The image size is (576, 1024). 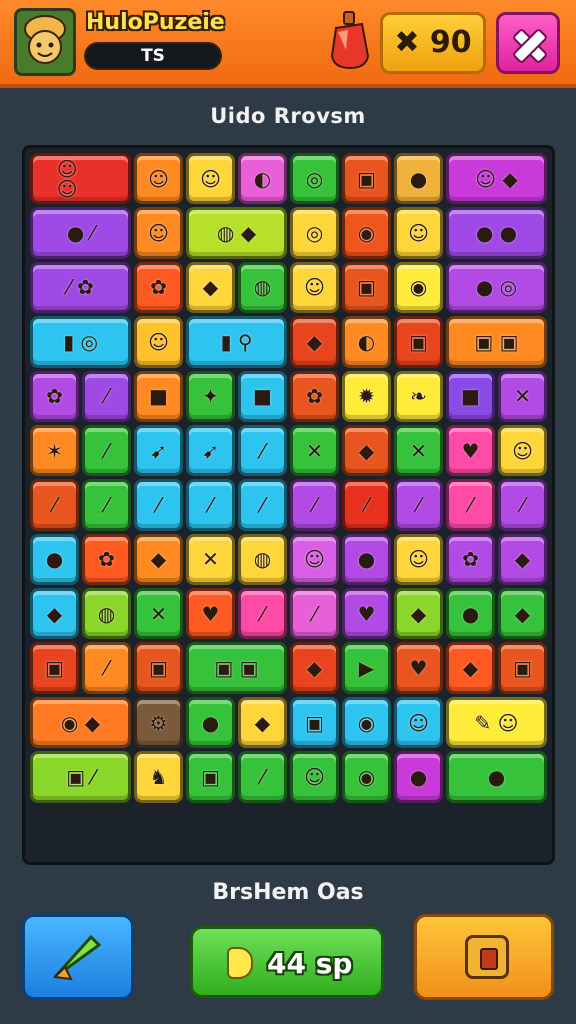 What do you see at coordinates (80, 287) in the screenshot?
I see `board-tile: ⁄ ✿` at bounding box center [80, 287].